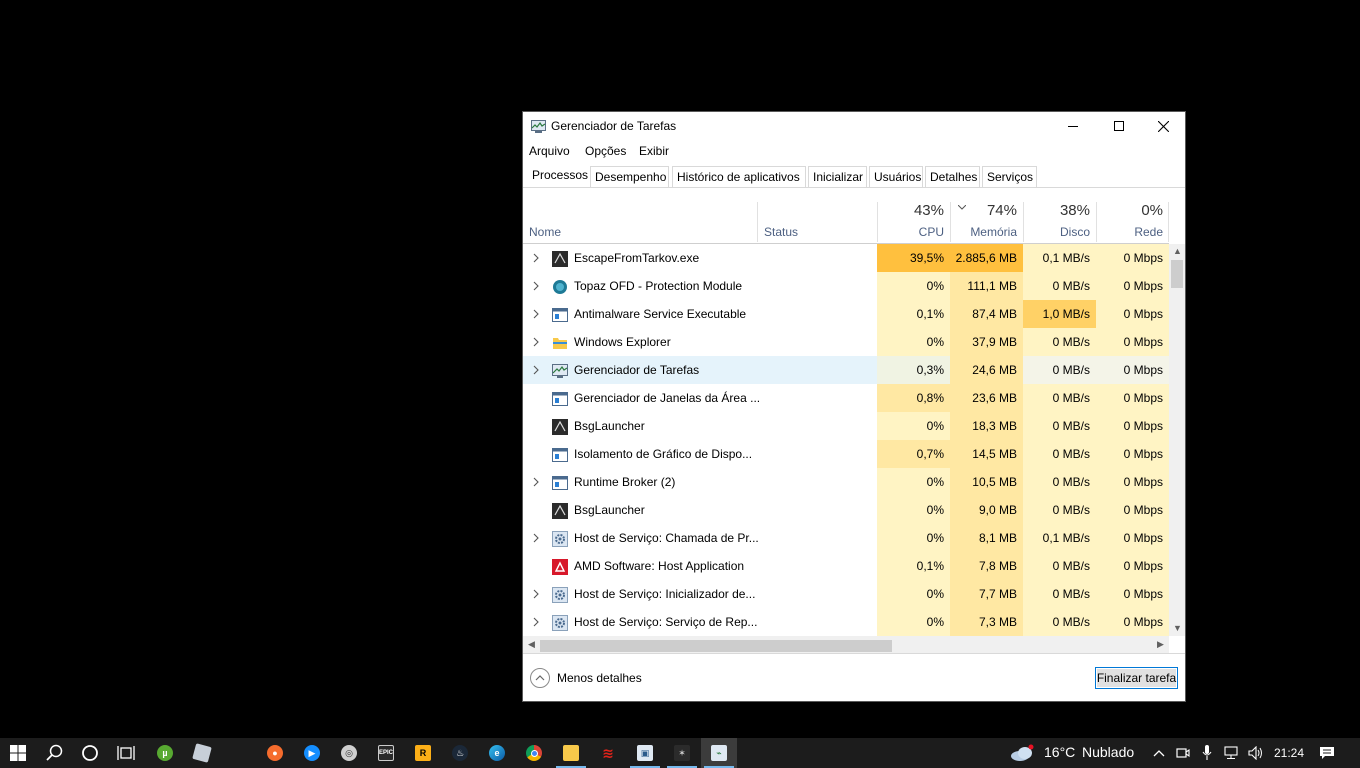 Image resolution: width=1360 pixels, height=768 pixels. Describe the element at coordinates (700, 566) in the screenshot. I see `process-name-cell: AMD Software: Host Application` at that location.